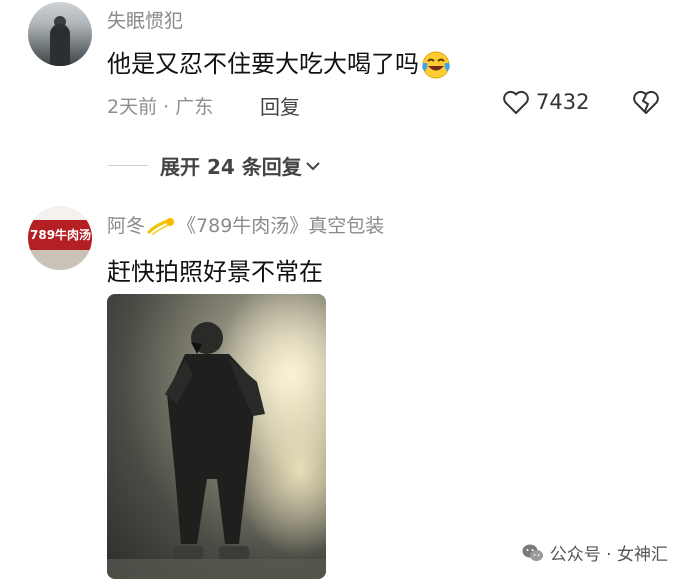 The height and width of the screenshot is (579, 690). I want to click on comment-text-body: 他是又忍不住要大吃大喝了吗, so click(263, 64).